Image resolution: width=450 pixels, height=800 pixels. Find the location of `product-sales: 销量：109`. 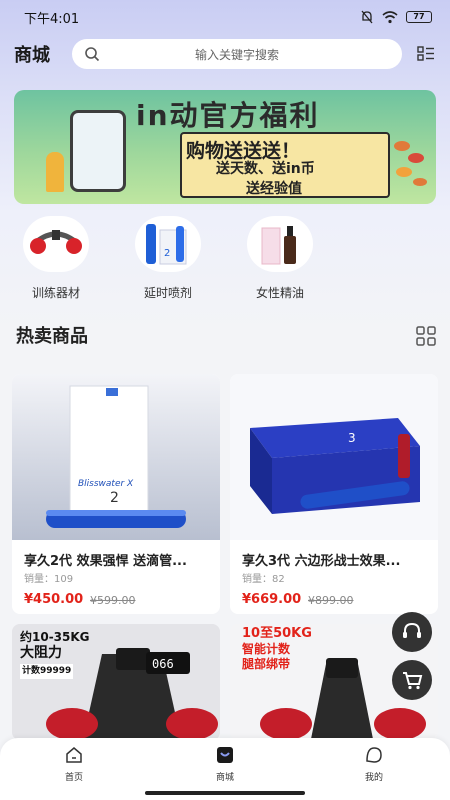

product-sales: 销量：109 is located at coordinates (49, 579).